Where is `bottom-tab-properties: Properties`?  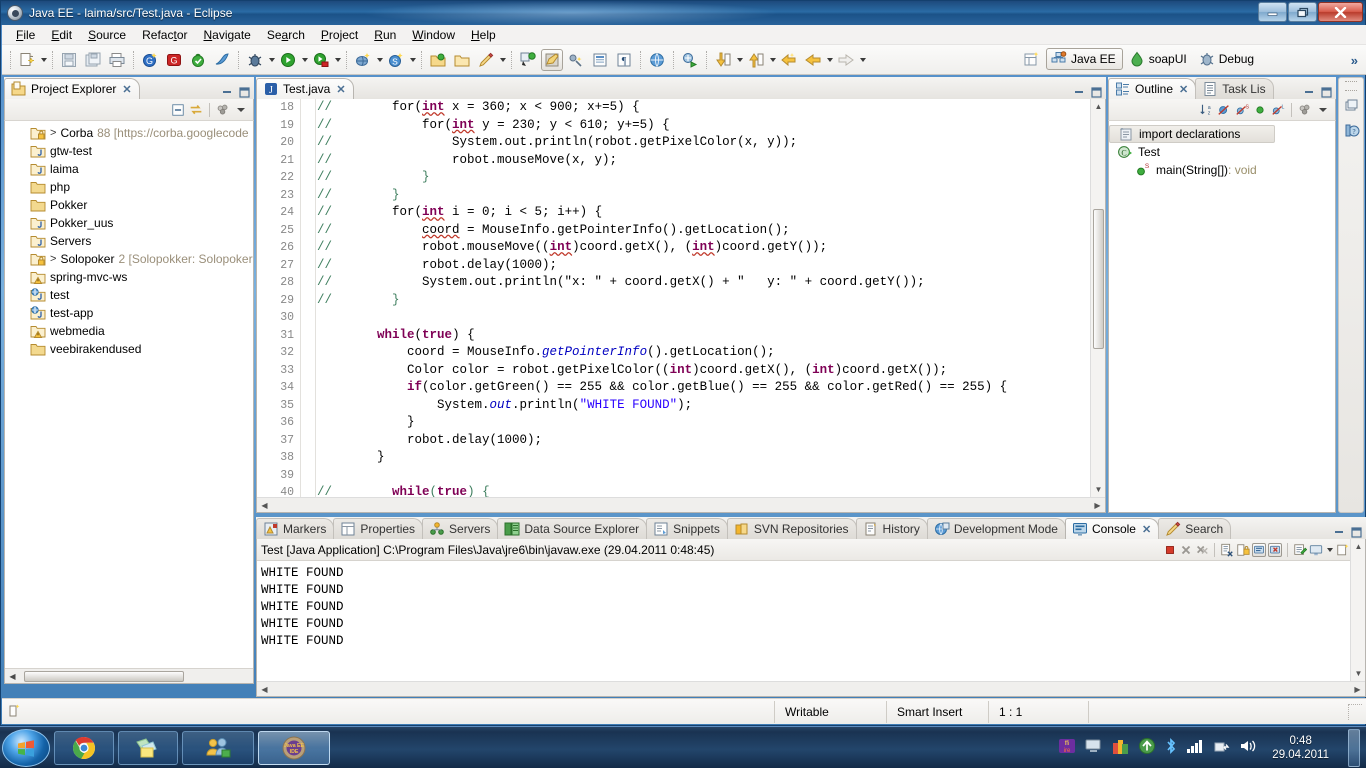 bottom-tab-properties: Properties is located at coordinates (378, 528).